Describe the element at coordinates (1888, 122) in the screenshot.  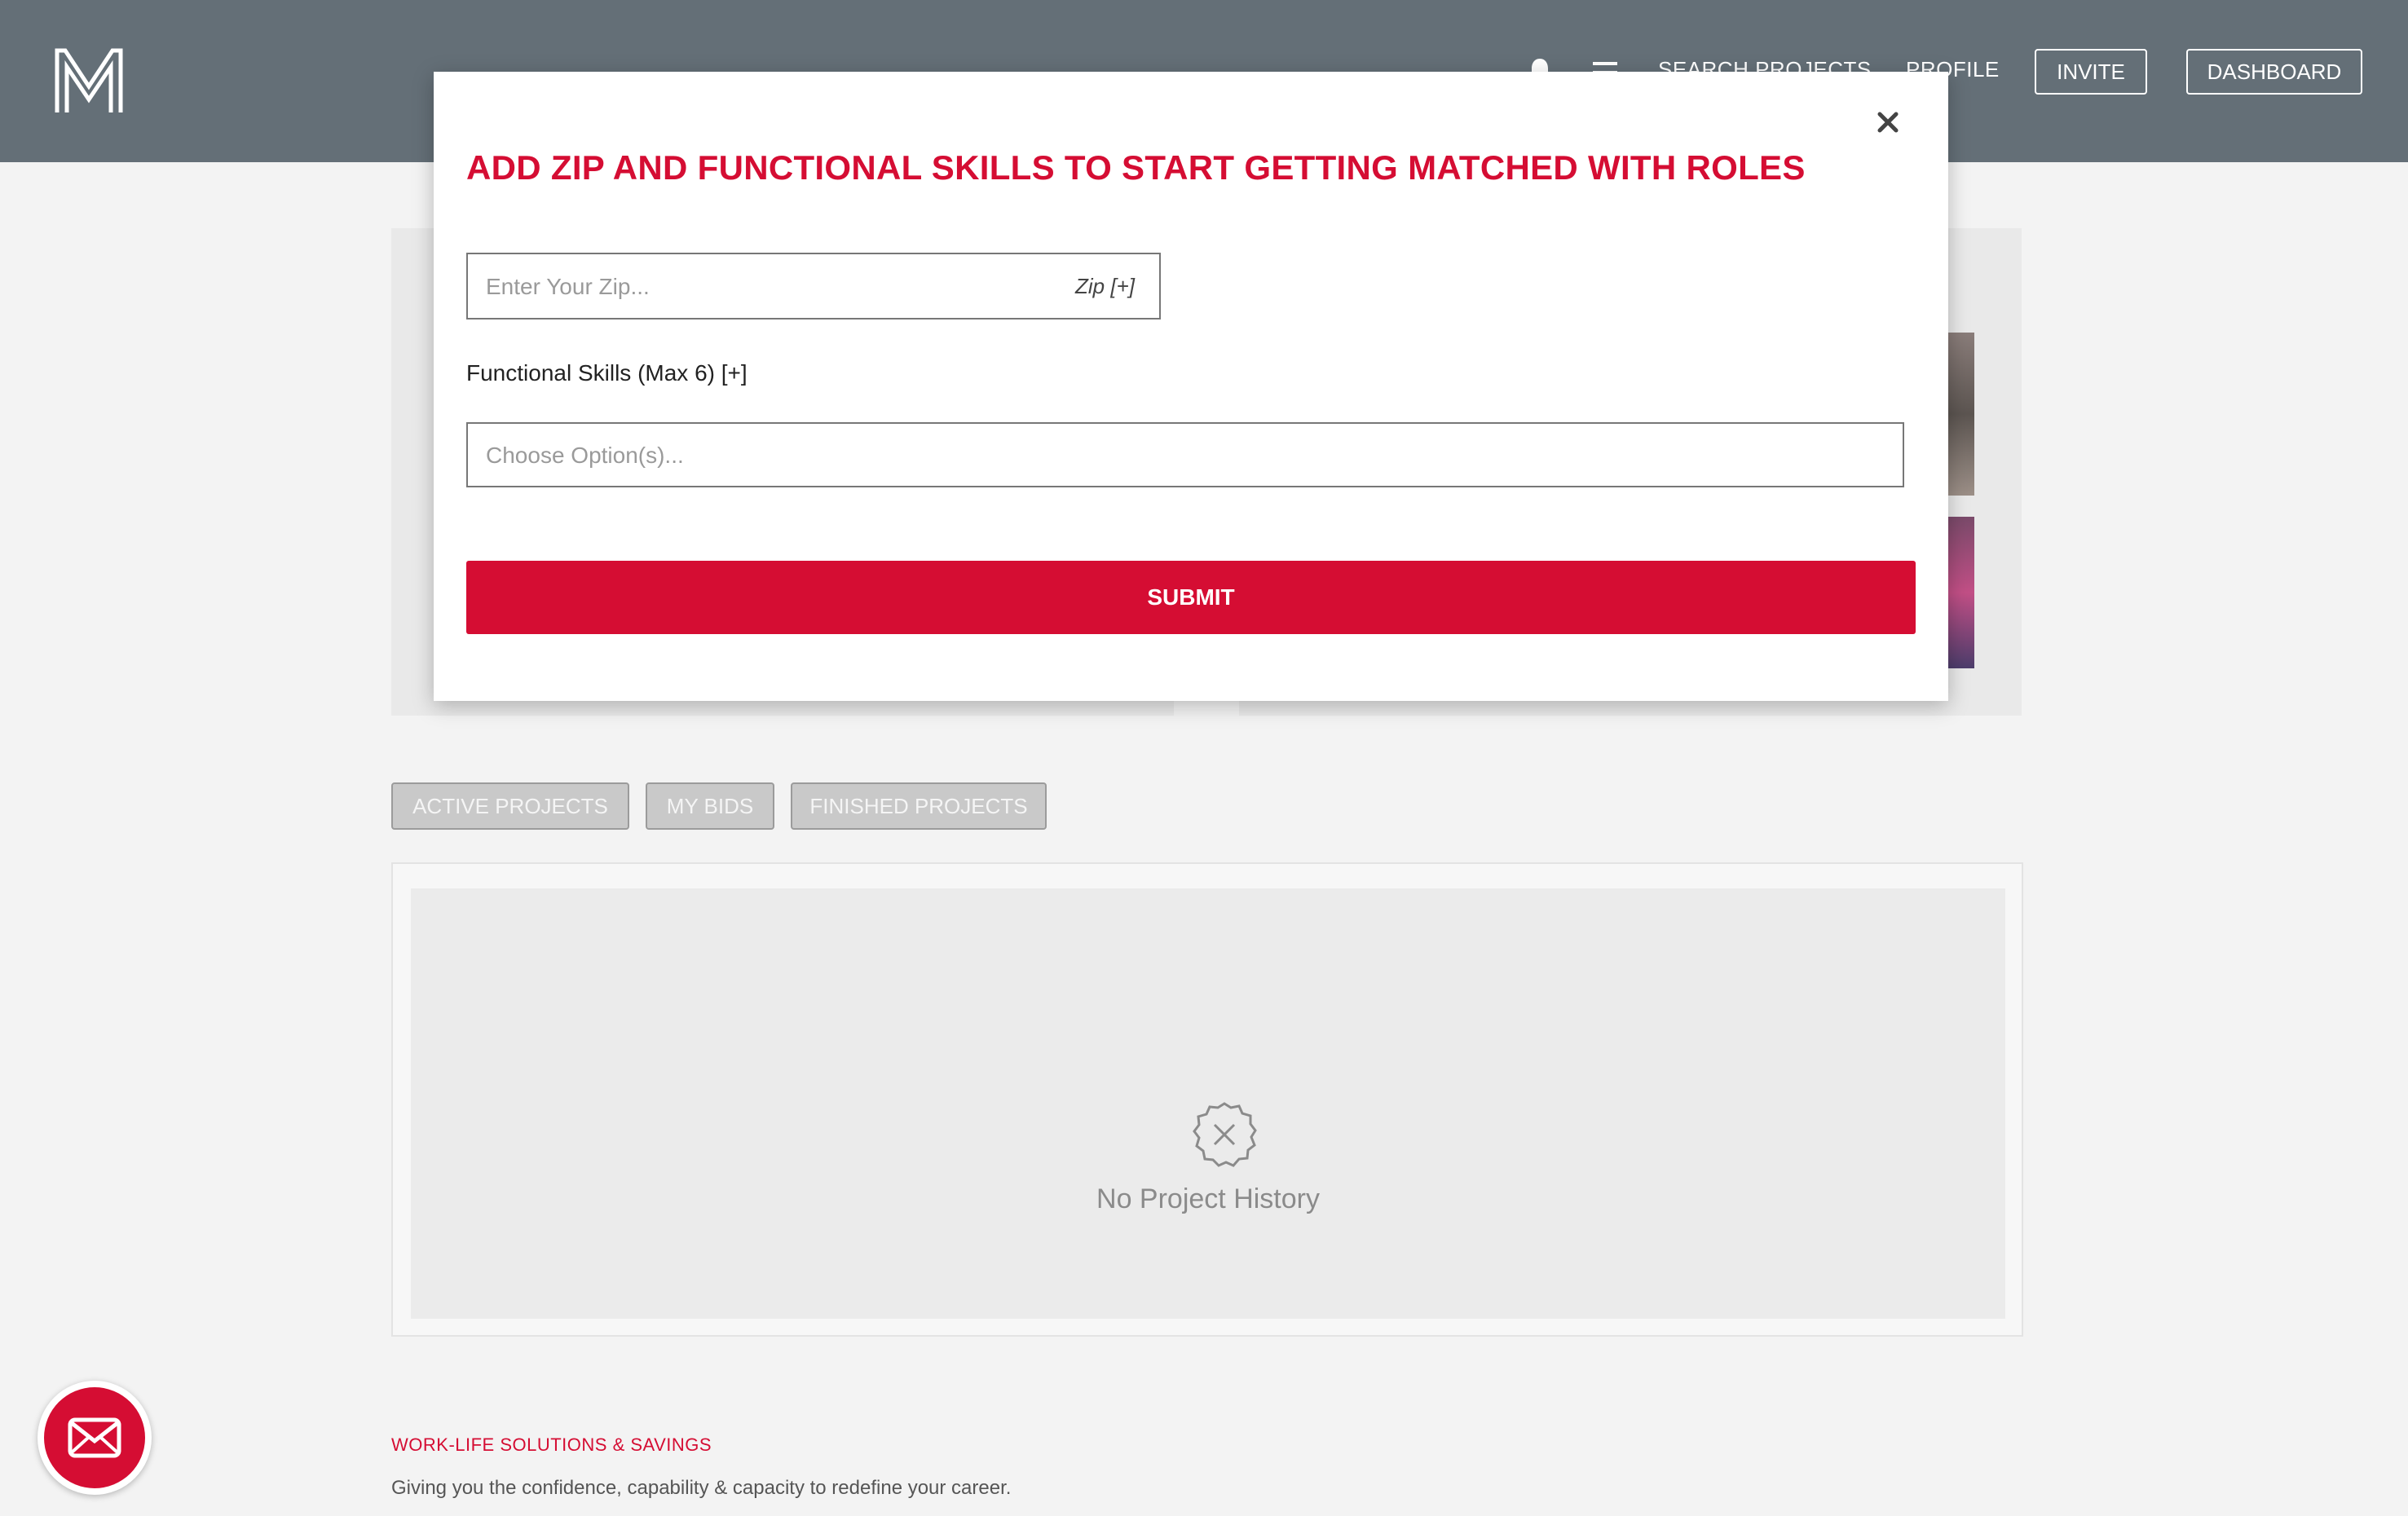
I see `close-icon` at that location.